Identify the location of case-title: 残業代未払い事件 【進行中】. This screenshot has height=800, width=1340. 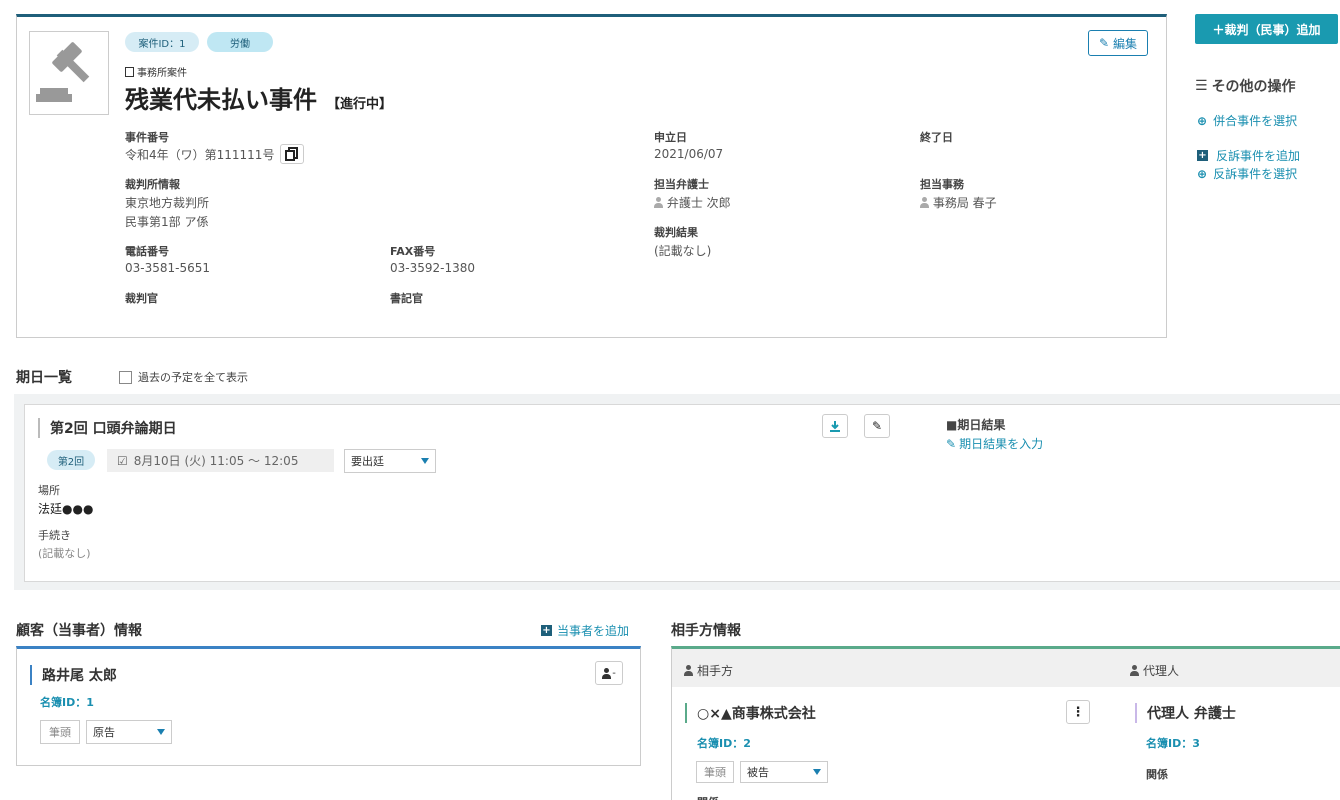
(259, 100).